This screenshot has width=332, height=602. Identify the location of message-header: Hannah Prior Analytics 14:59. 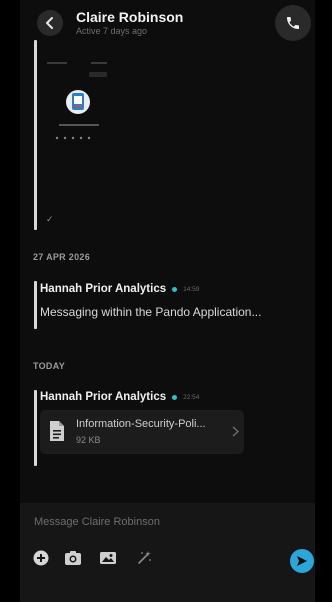
(119, 289).